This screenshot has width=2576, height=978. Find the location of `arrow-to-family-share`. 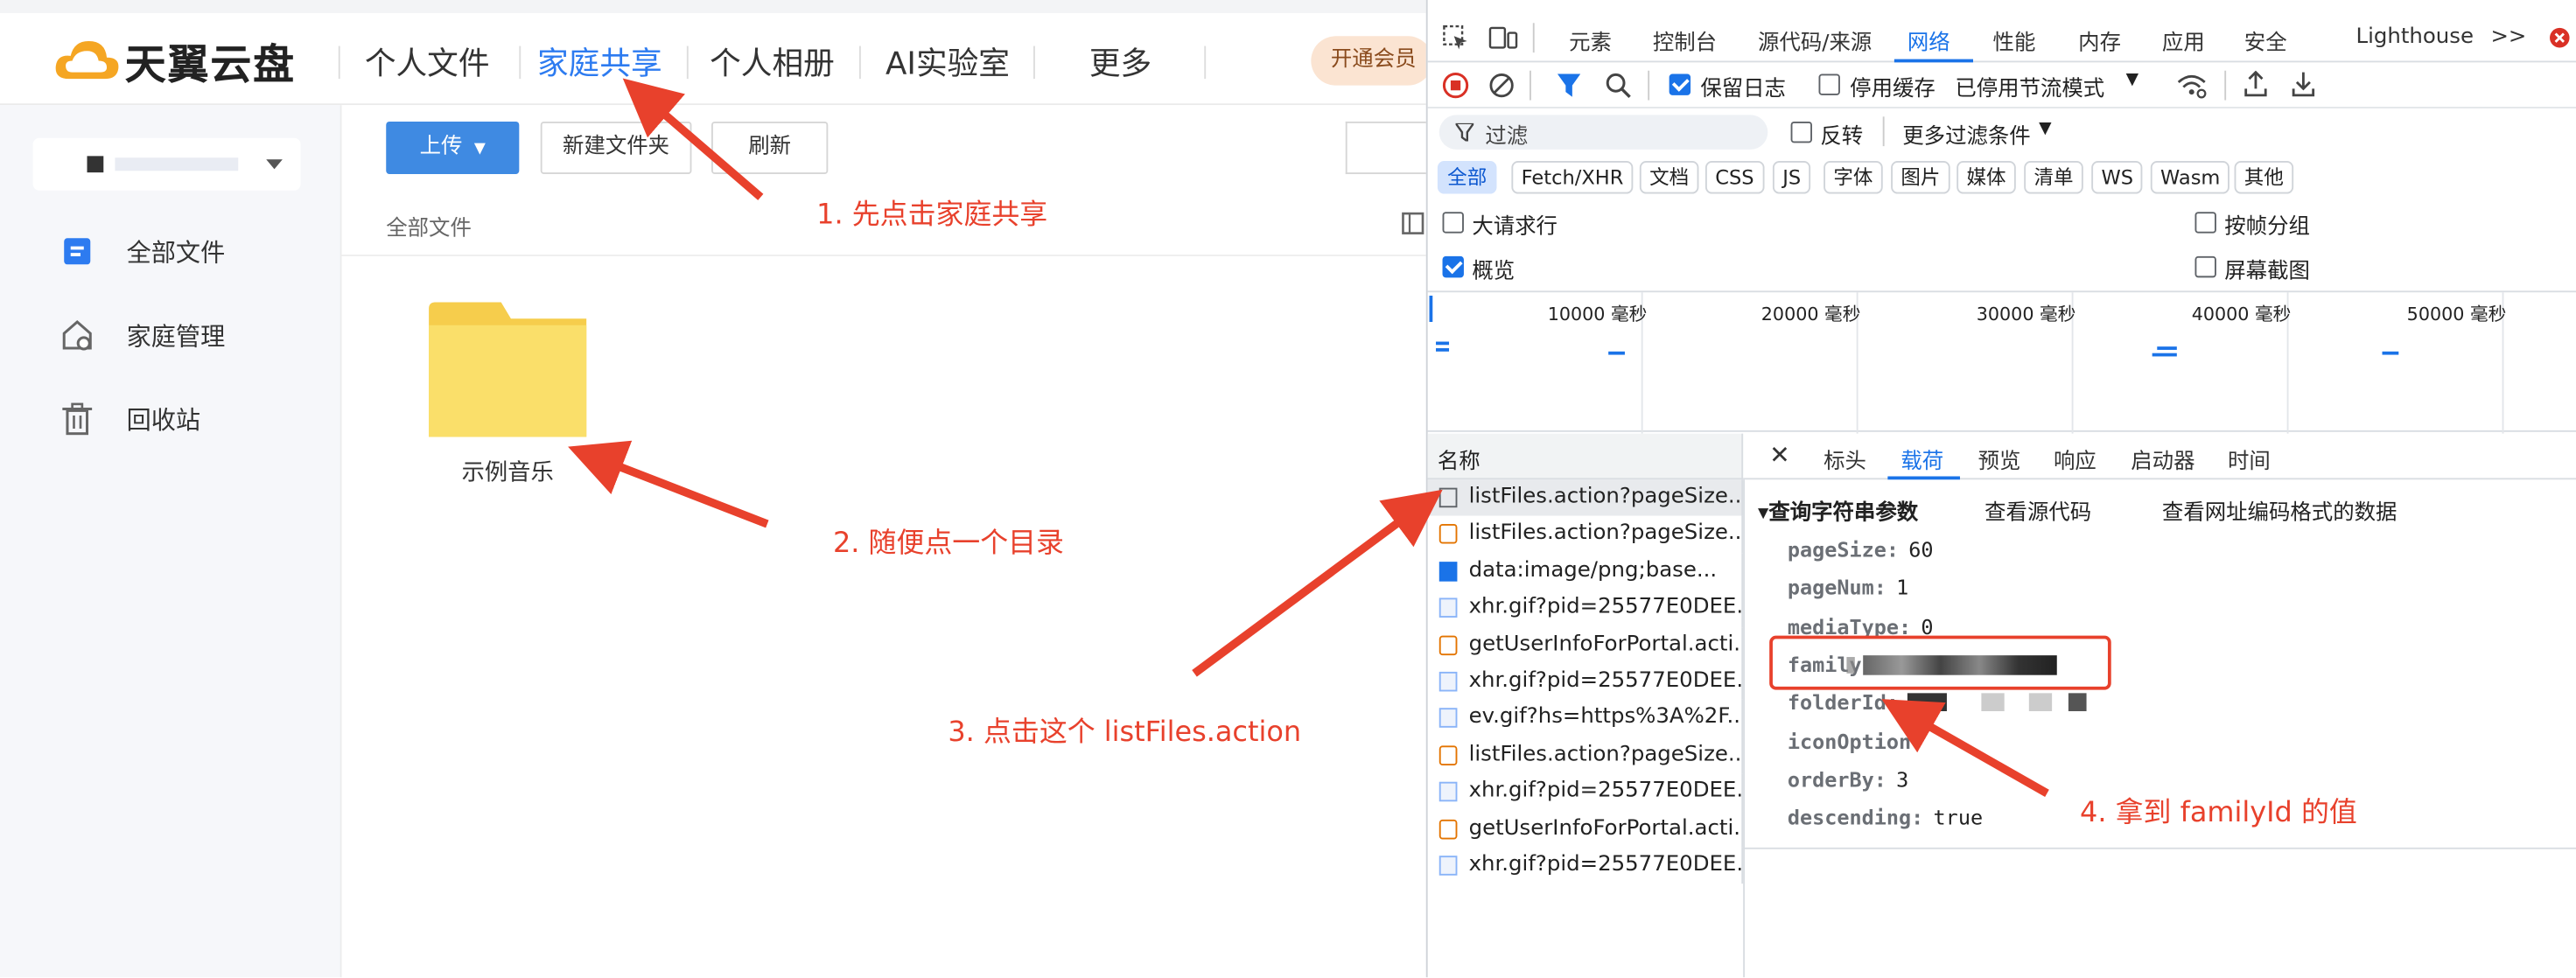

arrow-to-family-share is located at coordinates (693, 139).